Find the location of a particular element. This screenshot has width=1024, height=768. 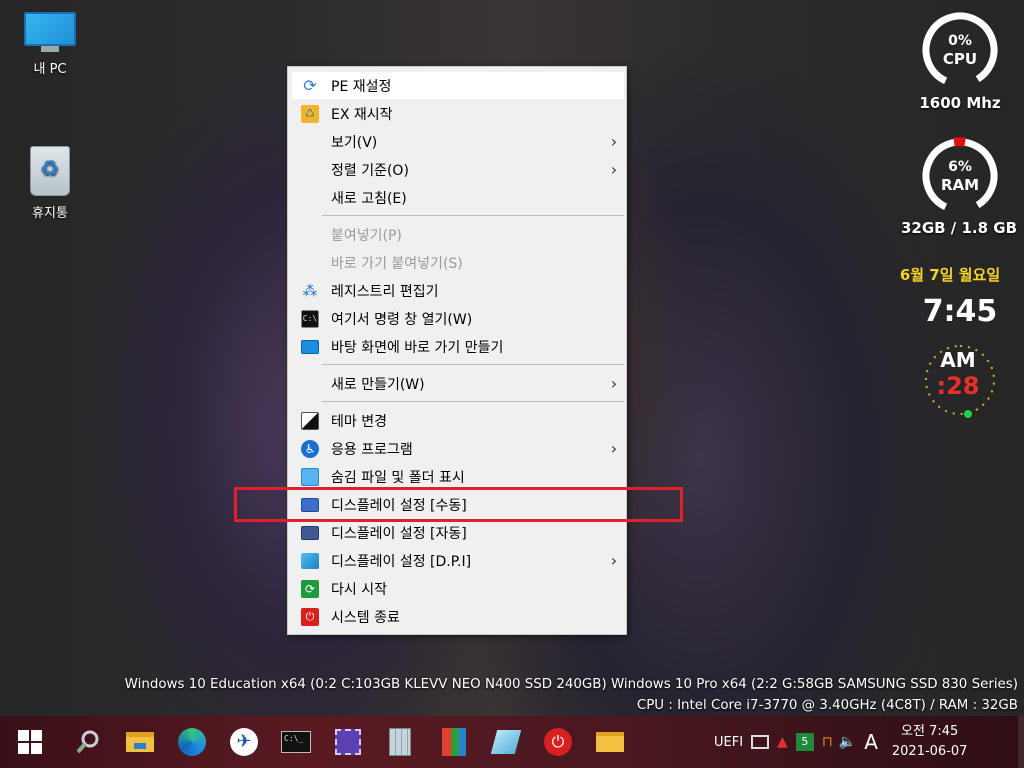

file-explorer-icon is located at coordinates (140, 742).